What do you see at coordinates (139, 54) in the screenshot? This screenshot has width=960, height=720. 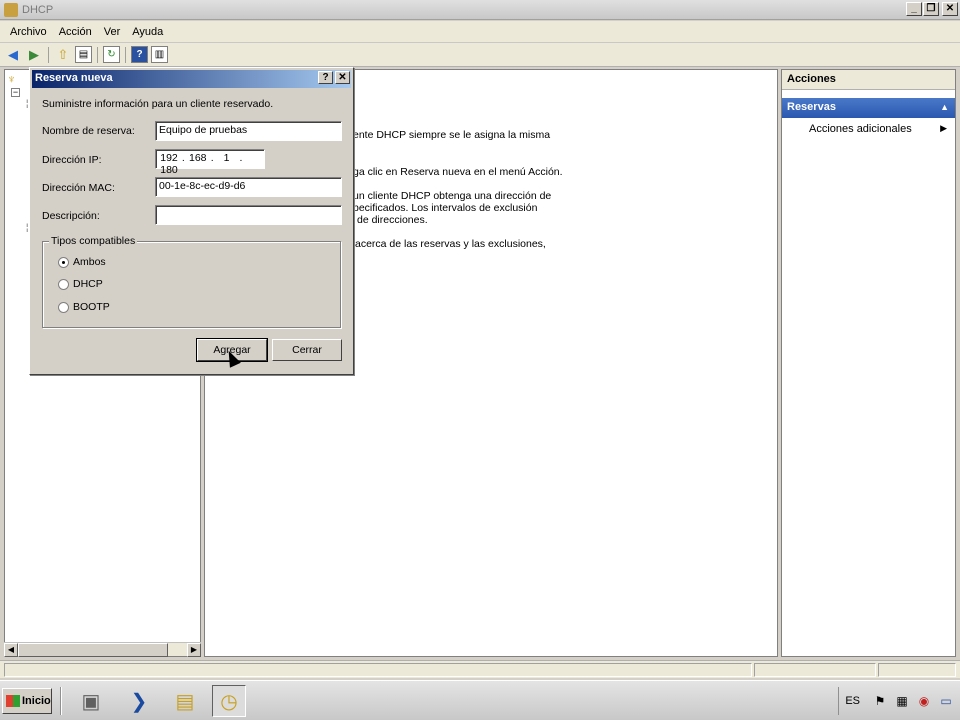 I see `help-icon: ?` at bounding box center [139, 54].